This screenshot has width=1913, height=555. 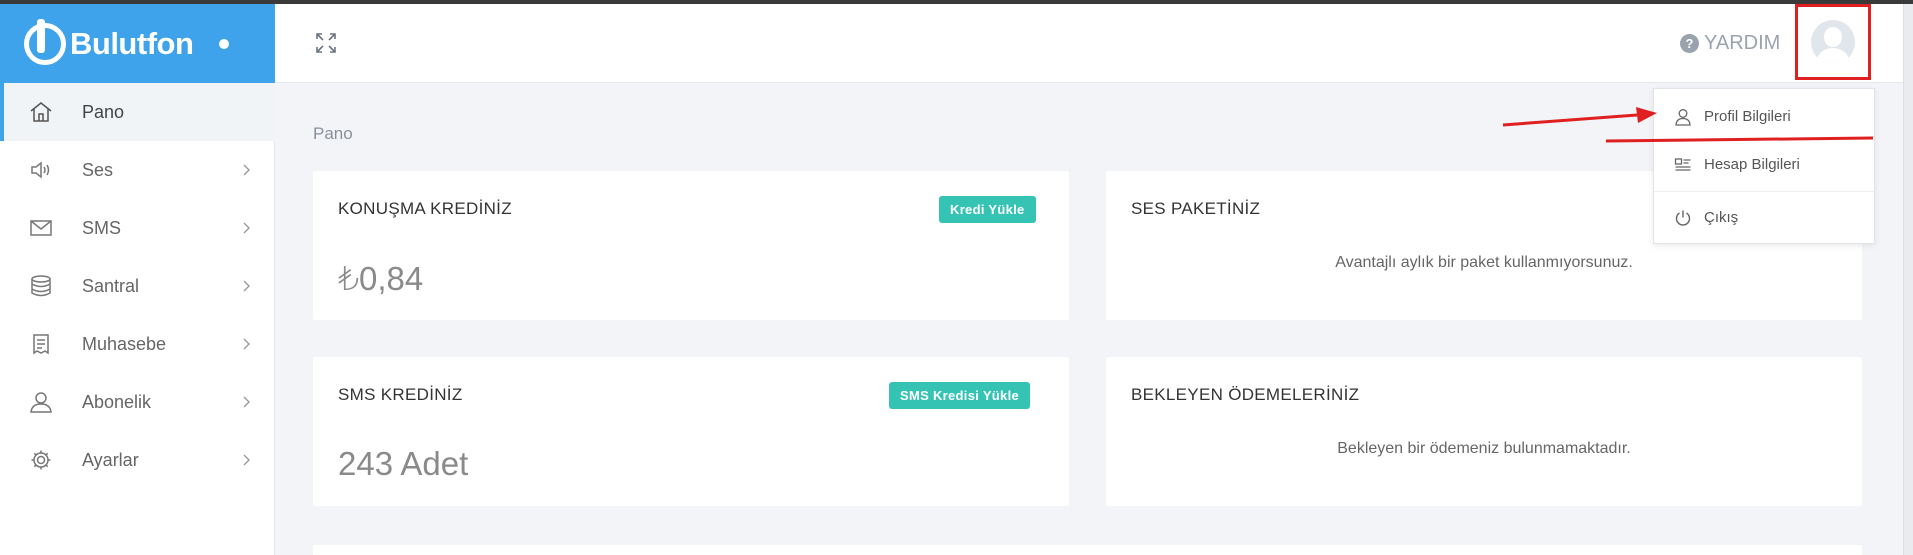 I want to click on sms-credit-card: SMS KREDİNİZ SMS Kredisi Yükle 243 Adet, so click(x=691, y=431).